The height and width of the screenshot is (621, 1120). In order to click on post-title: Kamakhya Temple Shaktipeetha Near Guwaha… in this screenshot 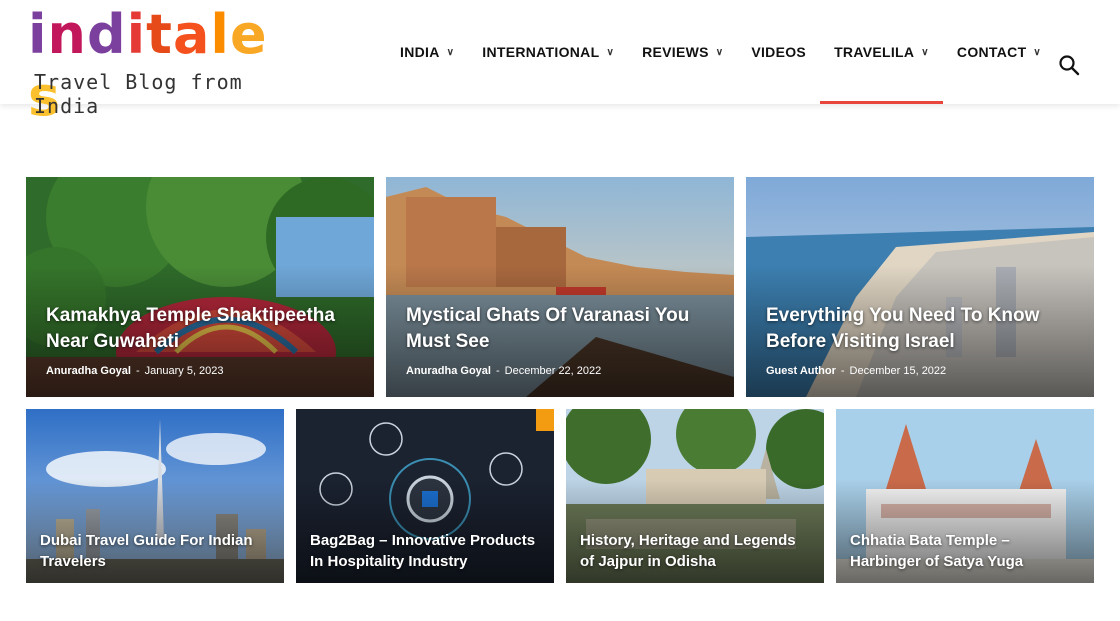, I will do `click(201, 329)`.